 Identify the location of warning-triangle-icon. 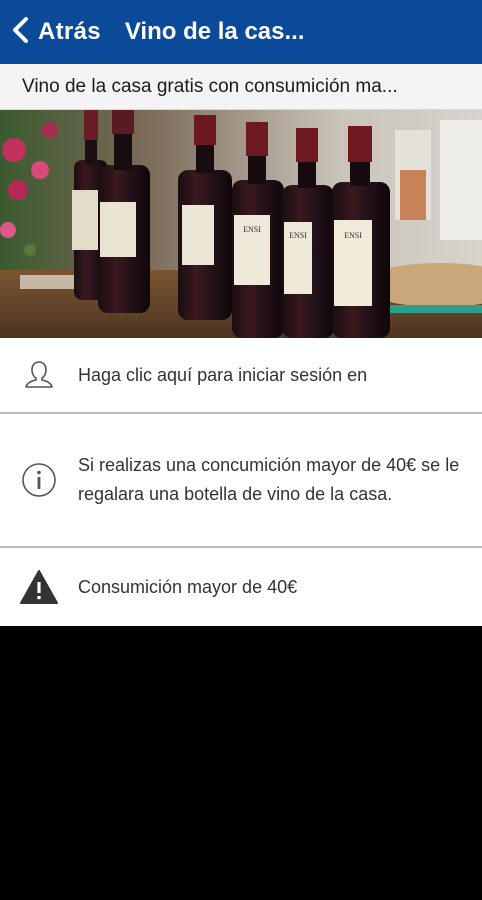
(39, 587).